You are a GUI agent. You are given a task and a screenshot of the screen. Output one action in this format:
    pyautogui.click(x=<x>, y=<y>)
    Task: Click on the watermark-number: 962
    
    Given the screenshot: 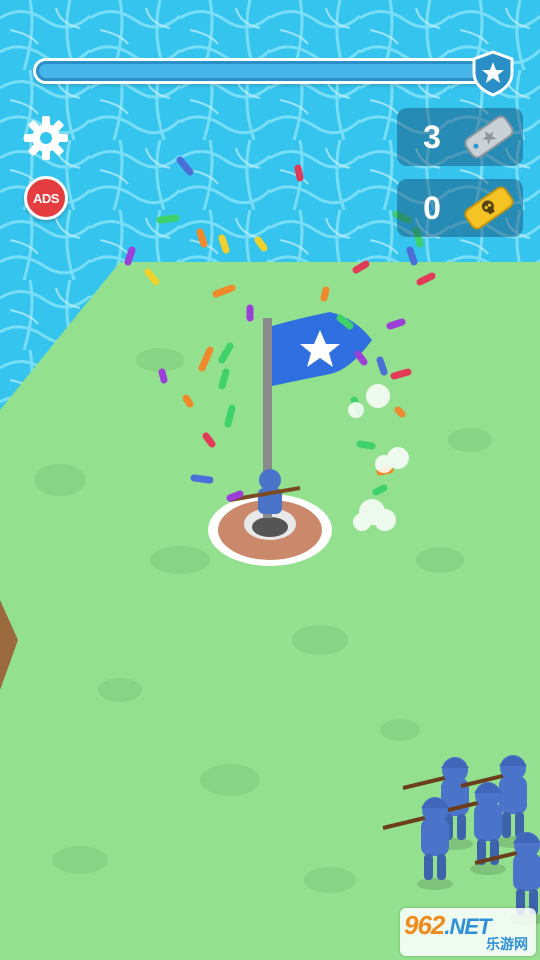 What is the action you would take?
    pyautogui.click(x=424, y=925)
    